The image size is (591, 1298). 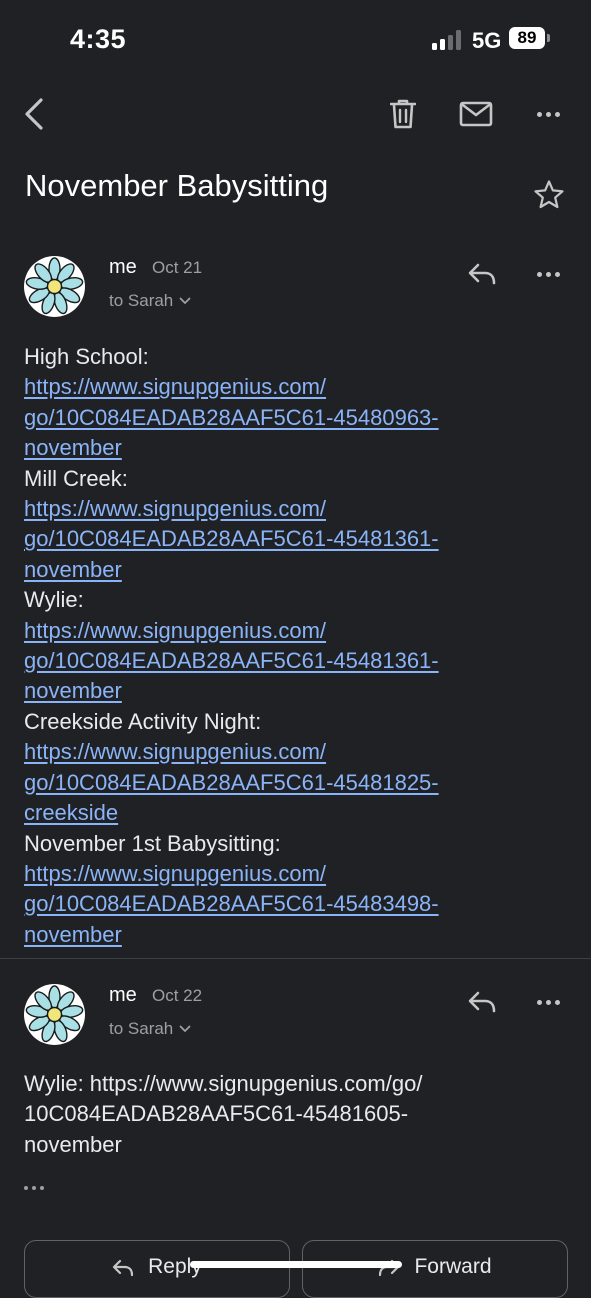 I want to click on mark-unread-button, so click(x=476, y=114).